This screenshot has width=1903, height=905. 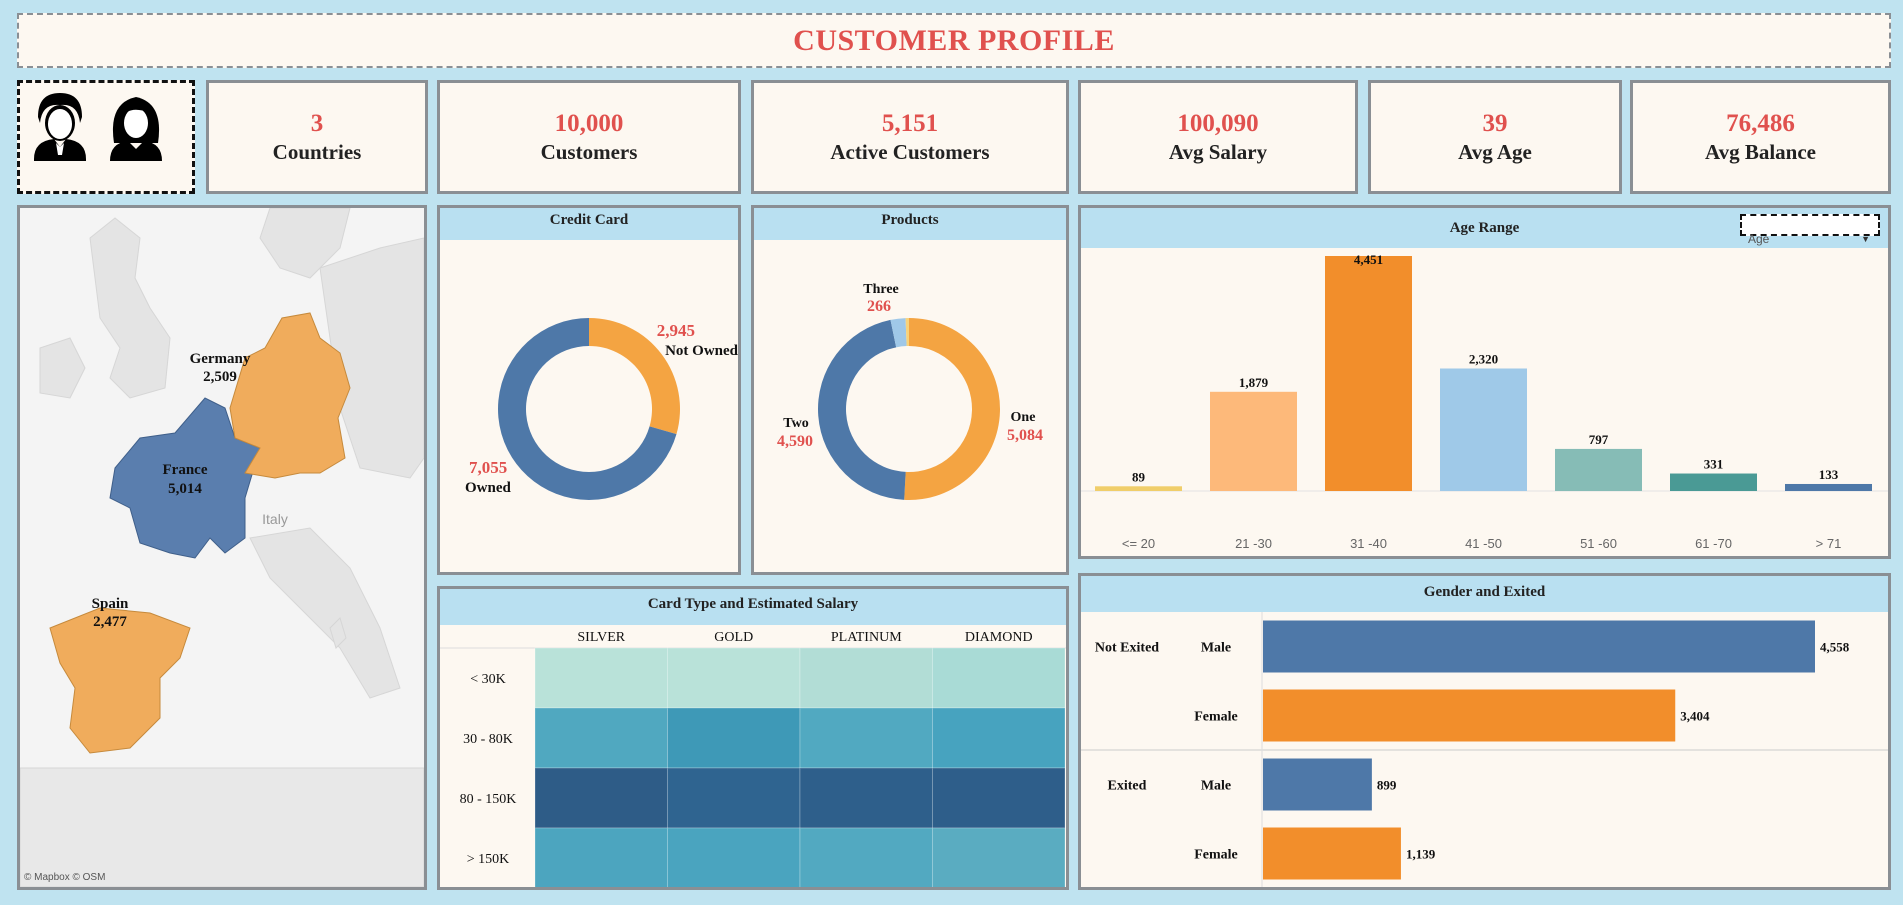 I want to click on kpi-customers: 10,000 Customers, so click(x=589, y=137).